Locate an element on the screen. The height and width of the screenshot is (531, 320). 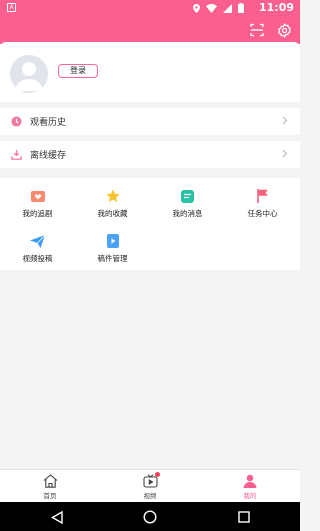
profile-card is located at coordinates (150, 72).